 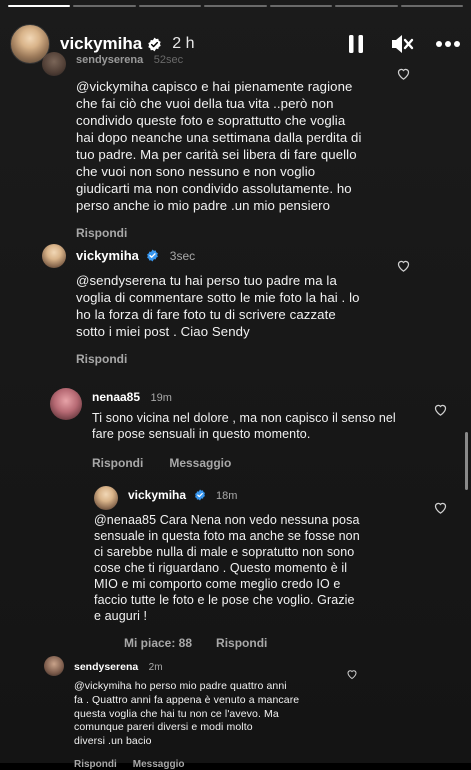 I want to click on scrollbar, so click(x=466, y=461).